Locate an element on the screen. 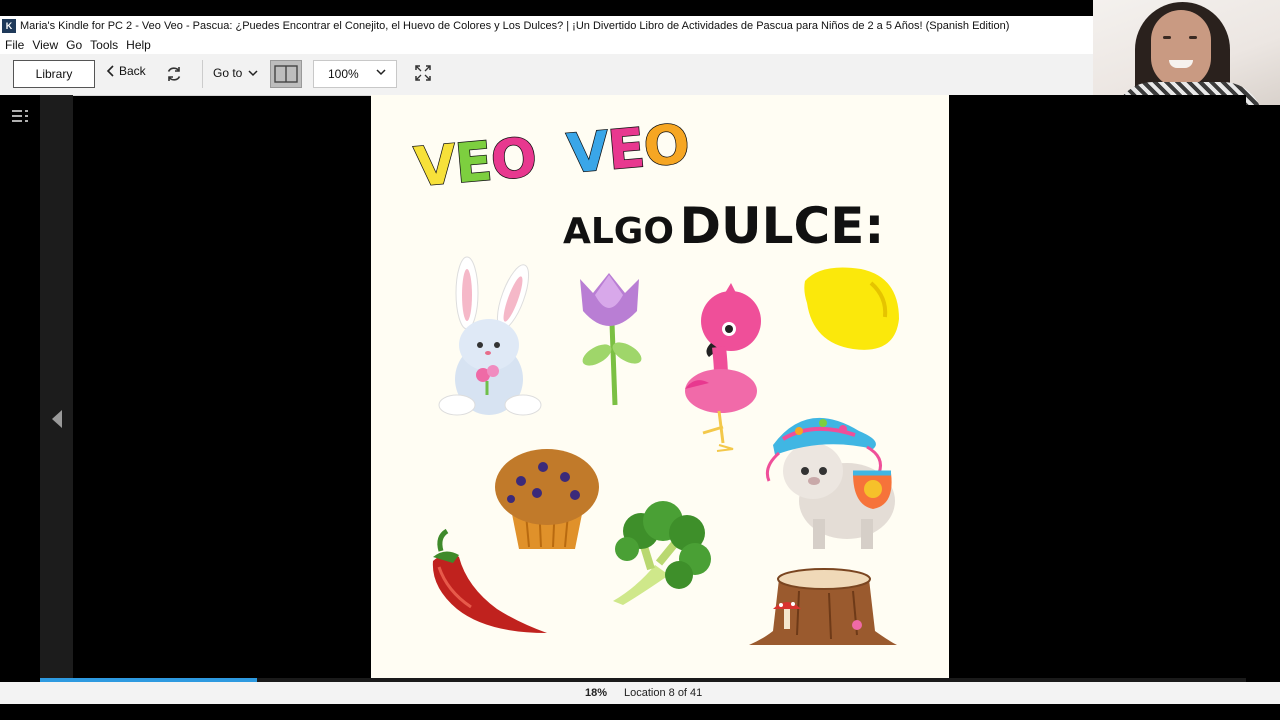 The image size is (1280, 720). menu-go: Go is located at coordinates (74, 45).